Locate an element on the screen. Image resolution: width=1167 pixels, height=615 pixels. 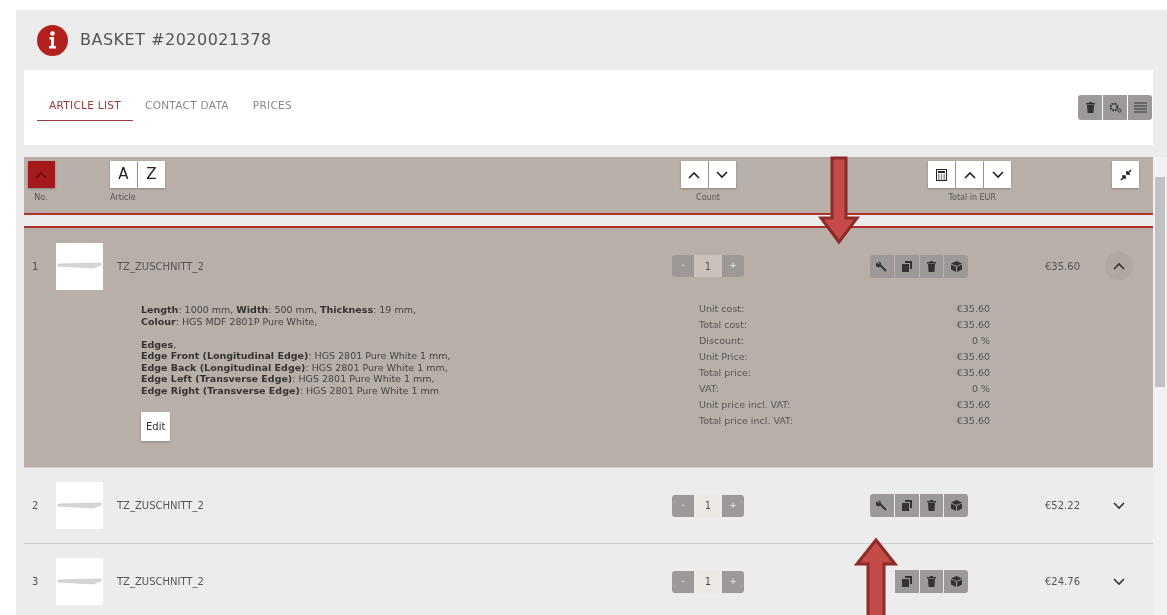
row-number: 3 is located at coordinates (36, 582).